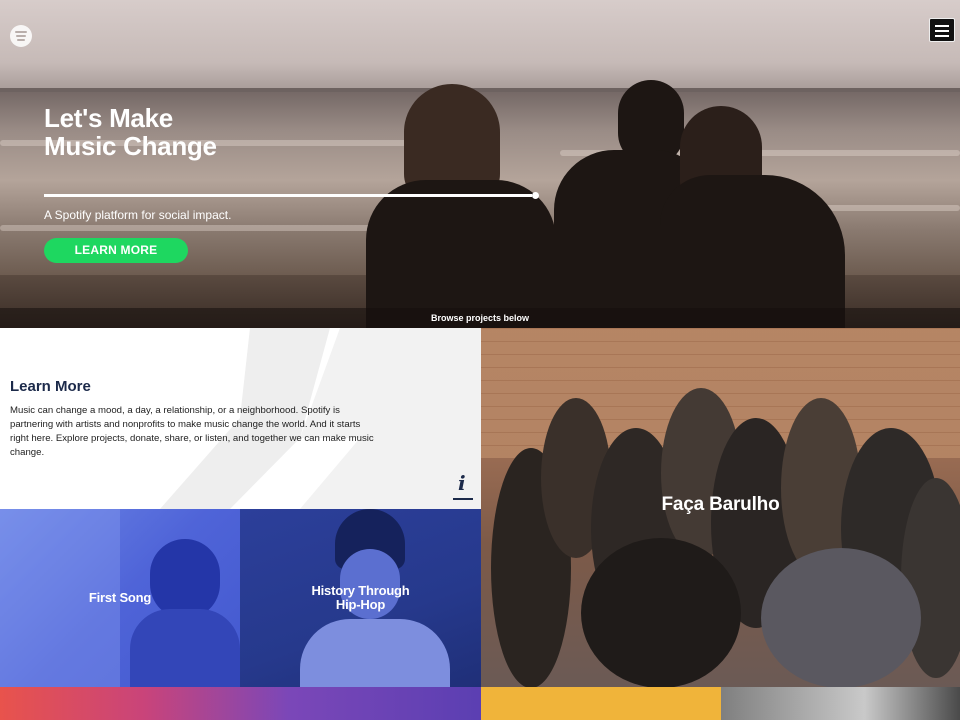  Describe the element at coordinates (720, 504) in the screenshot. I see `project-title: Faça Barulho` at that location.